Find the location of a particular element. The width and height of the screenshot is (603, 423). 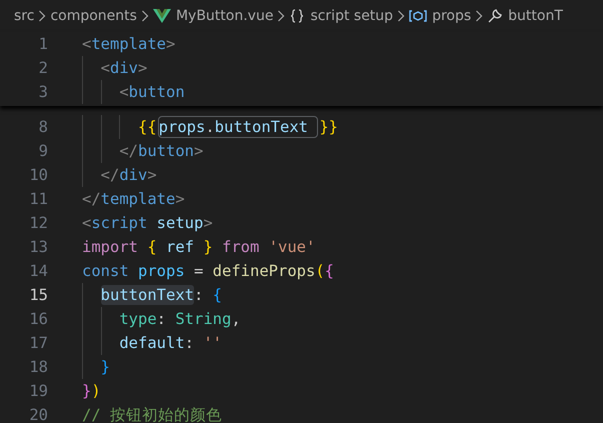

line-number: 20 is located at coordinates (38, 414).